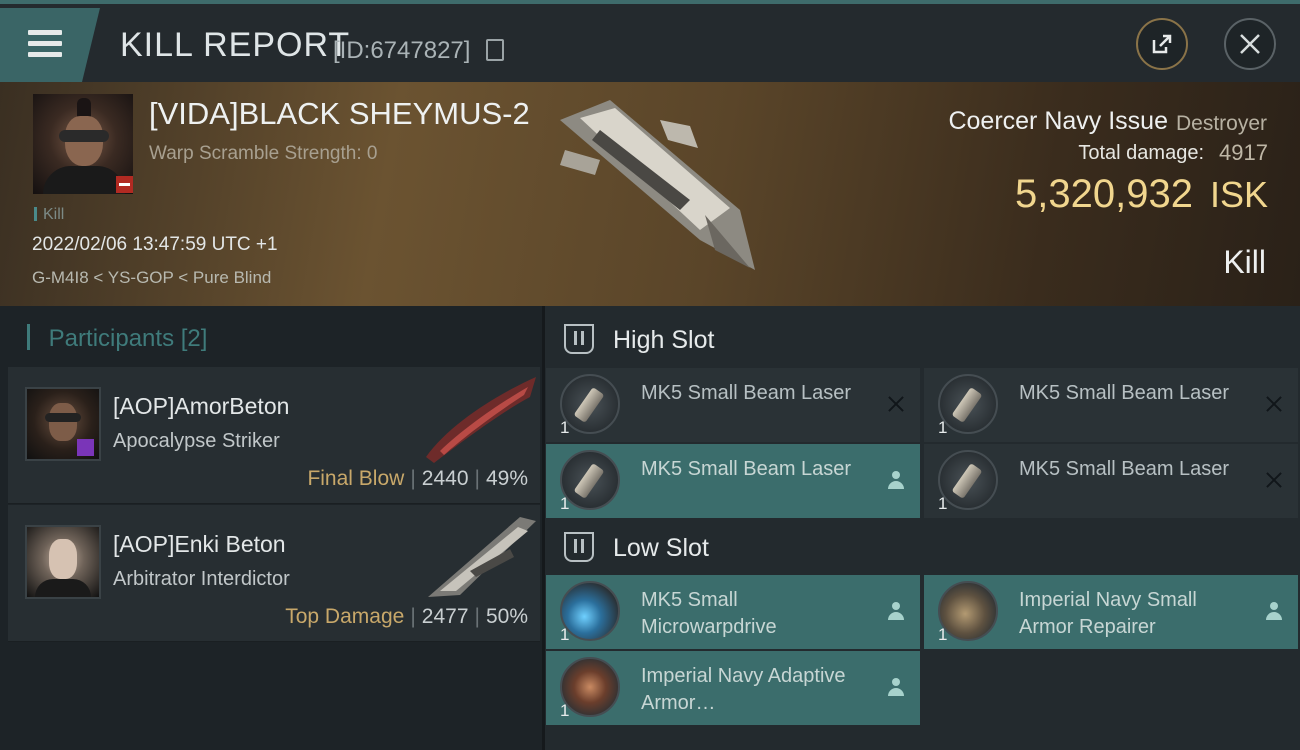 The image size is (1300, 750). I want to click on share-button, so click(1162, 44).